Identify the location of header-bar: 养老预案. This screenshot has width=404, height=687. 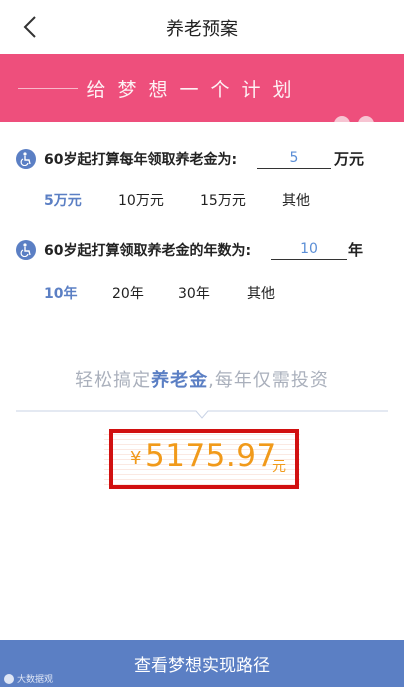
(202, 27).